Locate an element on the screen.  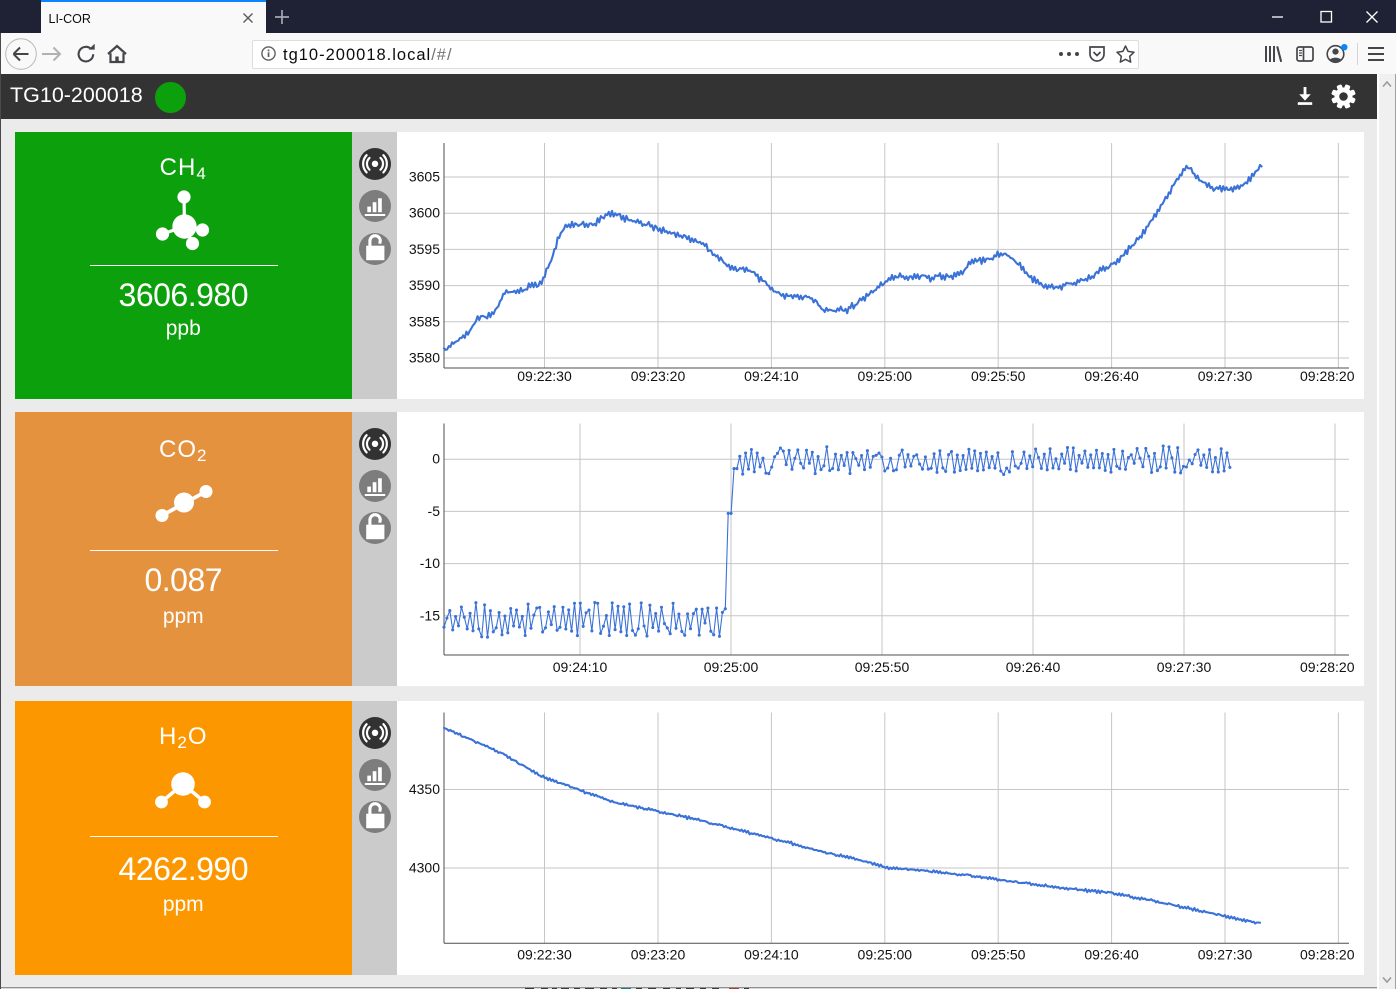
svg-text: 4350 is located at coordinates (424, 789).